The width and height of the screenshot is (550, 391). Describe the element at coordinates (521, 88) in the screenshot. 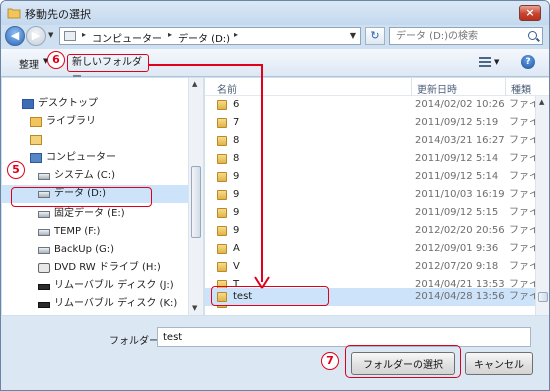

I see `column-header-type: 種類` at that location.